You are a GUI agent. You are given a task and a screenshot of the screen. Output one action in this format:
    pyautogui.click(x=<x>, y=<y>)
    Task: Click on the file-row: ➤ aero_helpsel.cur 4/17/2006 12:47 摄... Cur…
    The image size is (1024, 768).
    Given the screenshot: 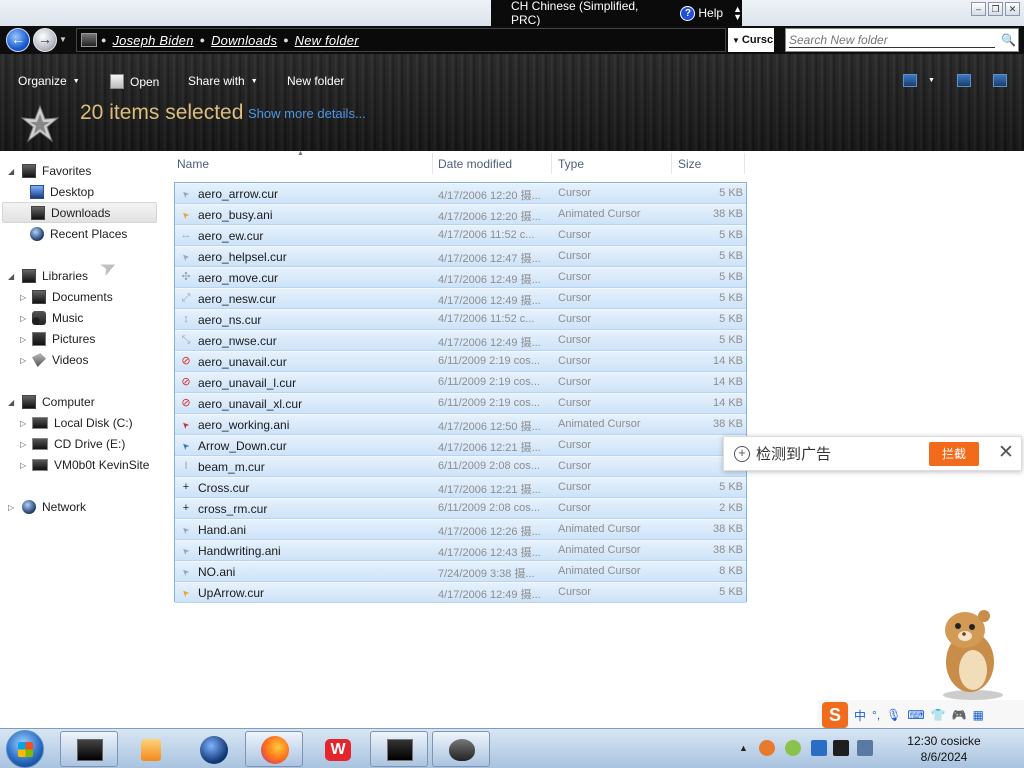 What is the action you would take?
    pyautogui.click(x=460, y=256)
    